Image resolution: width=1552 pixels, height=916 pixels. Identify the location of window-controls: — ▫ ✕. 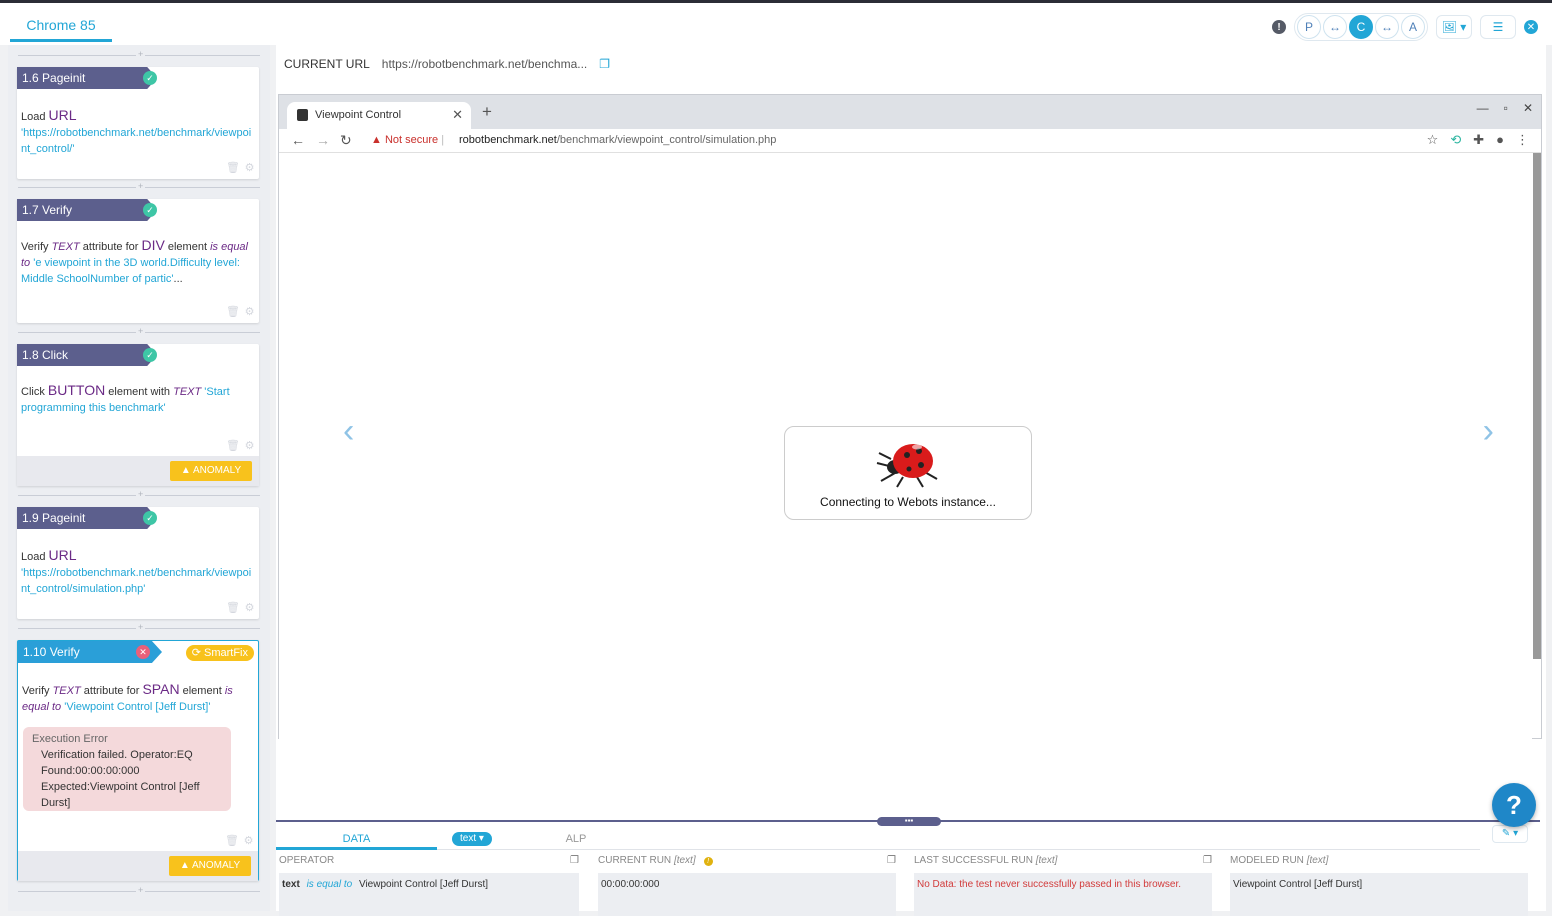
(1505, 108).